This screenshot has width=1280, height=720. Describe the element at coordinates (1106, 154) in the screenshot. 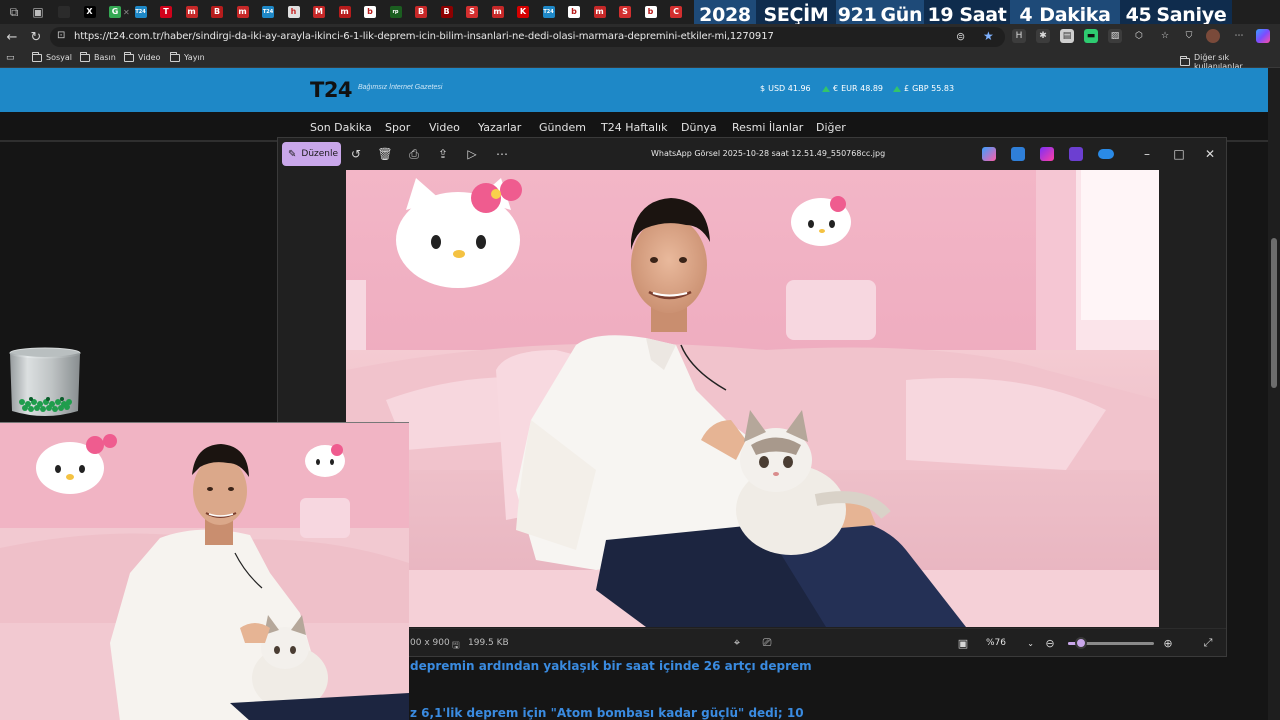

I see `onedrive-icon` at that location.